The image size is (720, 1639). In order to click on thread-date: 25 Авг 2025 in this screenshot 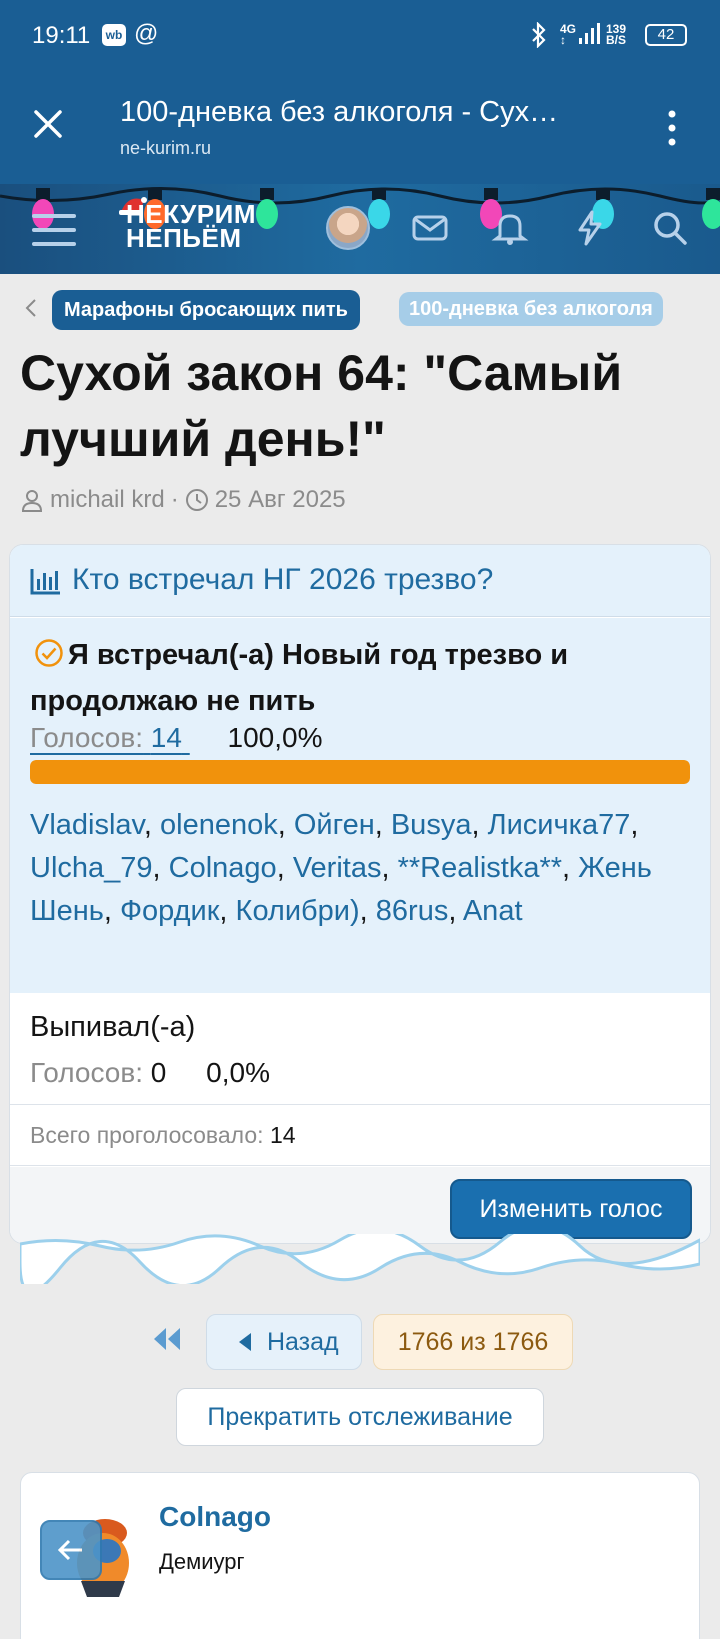, I will do `click(280, 500)`.